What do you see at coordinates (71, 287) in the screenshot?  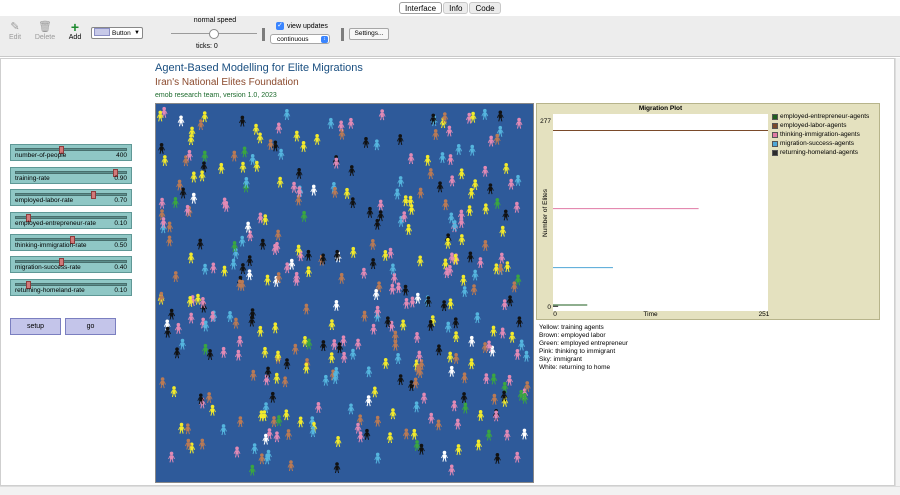 I see `slider-returning-homeland-rate: returning-homeland-rate 0.10` at bounding box center [71, 287].